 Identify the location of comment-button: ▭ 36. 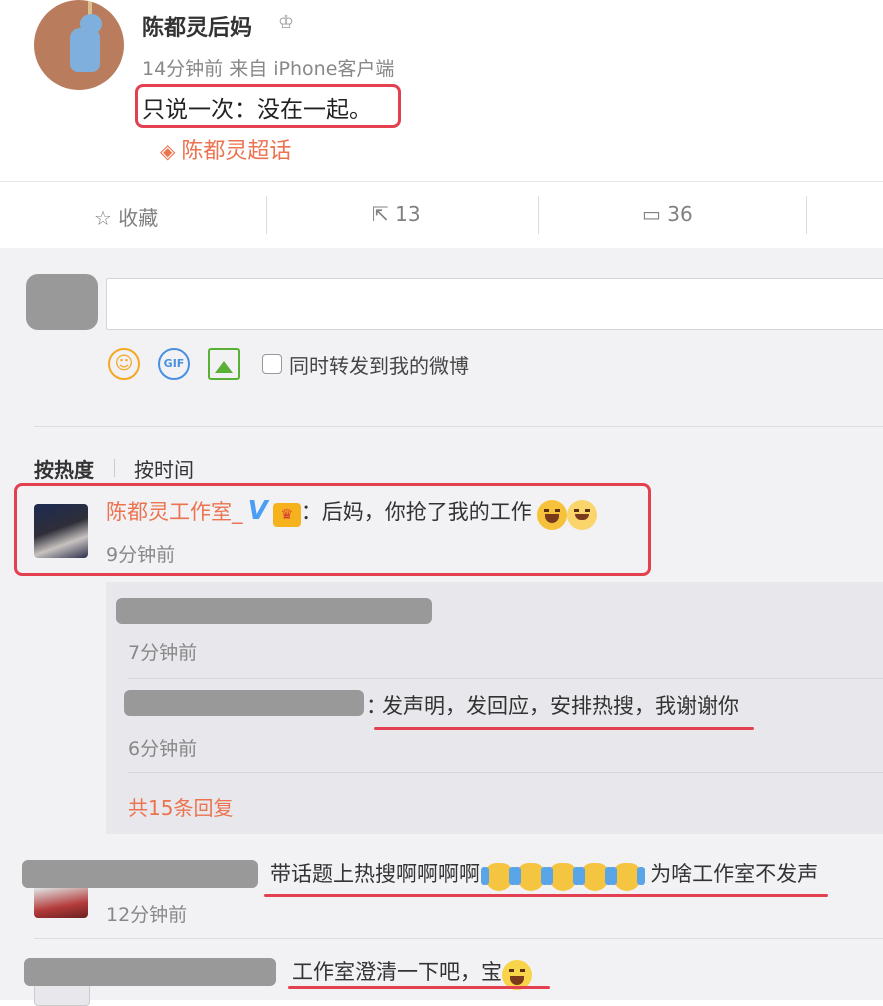
(667, 214).